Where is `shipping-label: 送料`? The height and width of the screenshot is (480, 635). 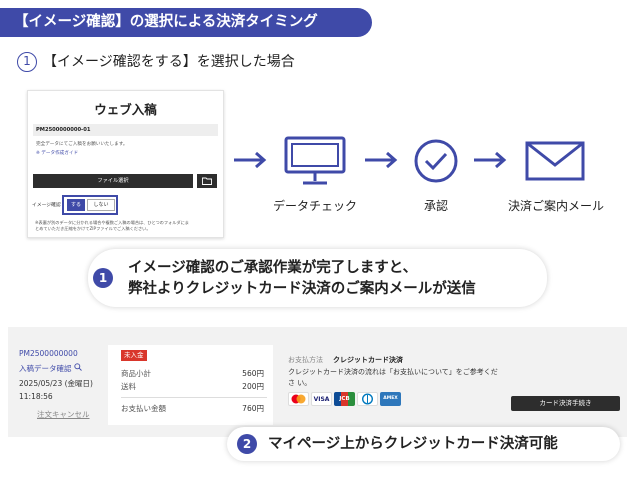 shipping-label: 送料 is located at coordinates (128, 386).